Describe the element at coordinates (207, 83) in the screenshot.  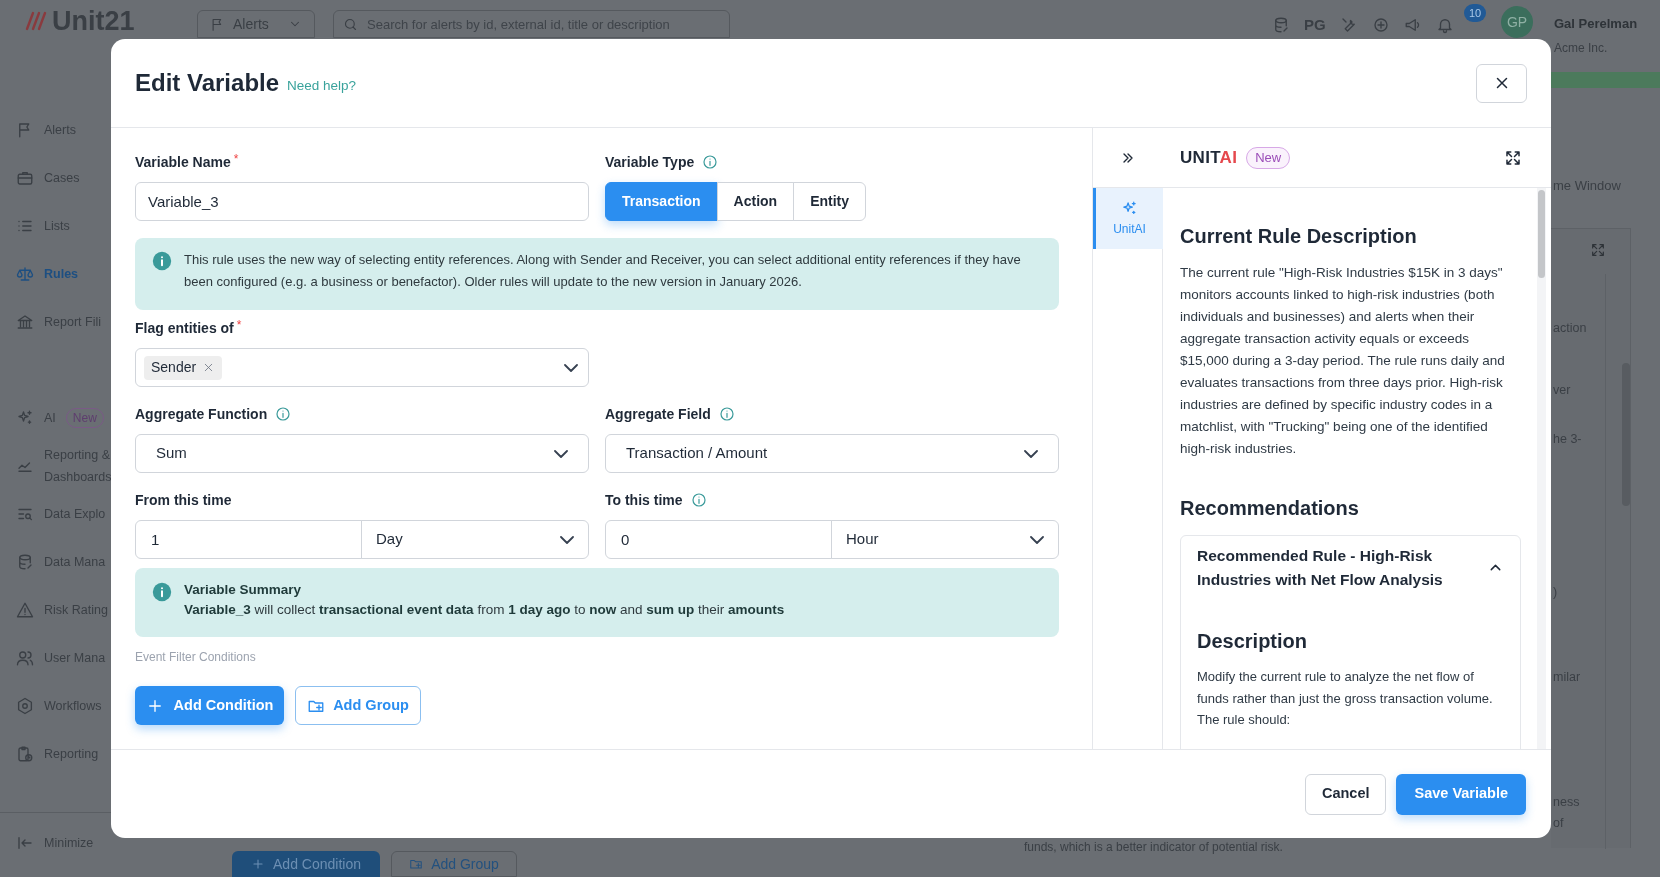
I see `modal-title: Edit Variable` at that location.